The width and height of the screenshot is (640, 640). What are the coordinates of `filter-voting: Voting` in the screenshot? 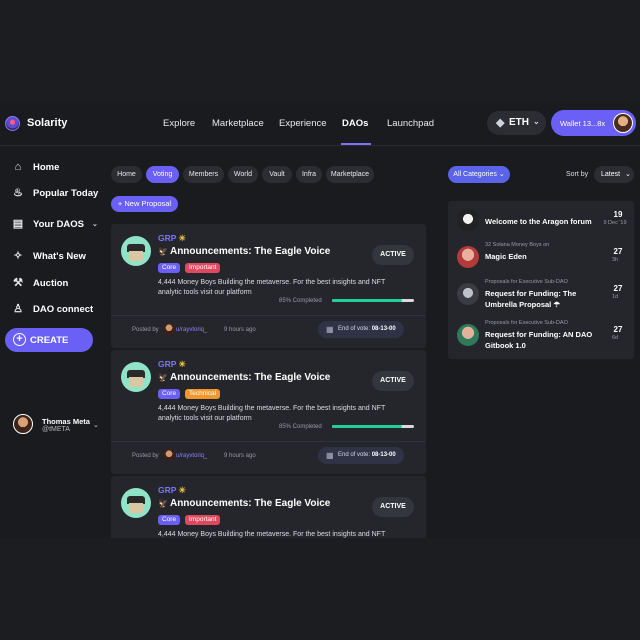 It's located at (162, 174).